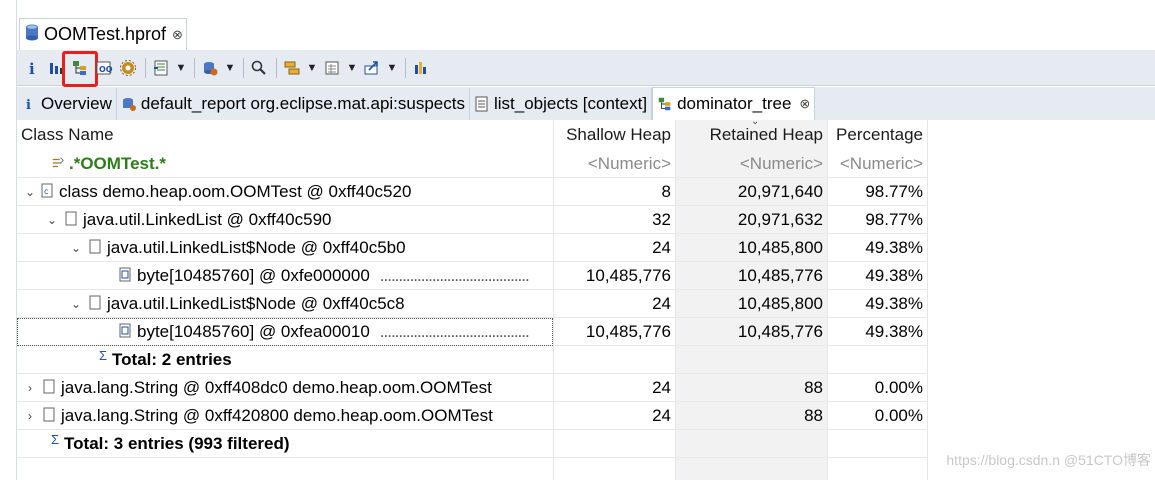  What do you see at coordinates (292, 68) in the screenshot?
I see `group-icon` at bounding box center [292, 68].